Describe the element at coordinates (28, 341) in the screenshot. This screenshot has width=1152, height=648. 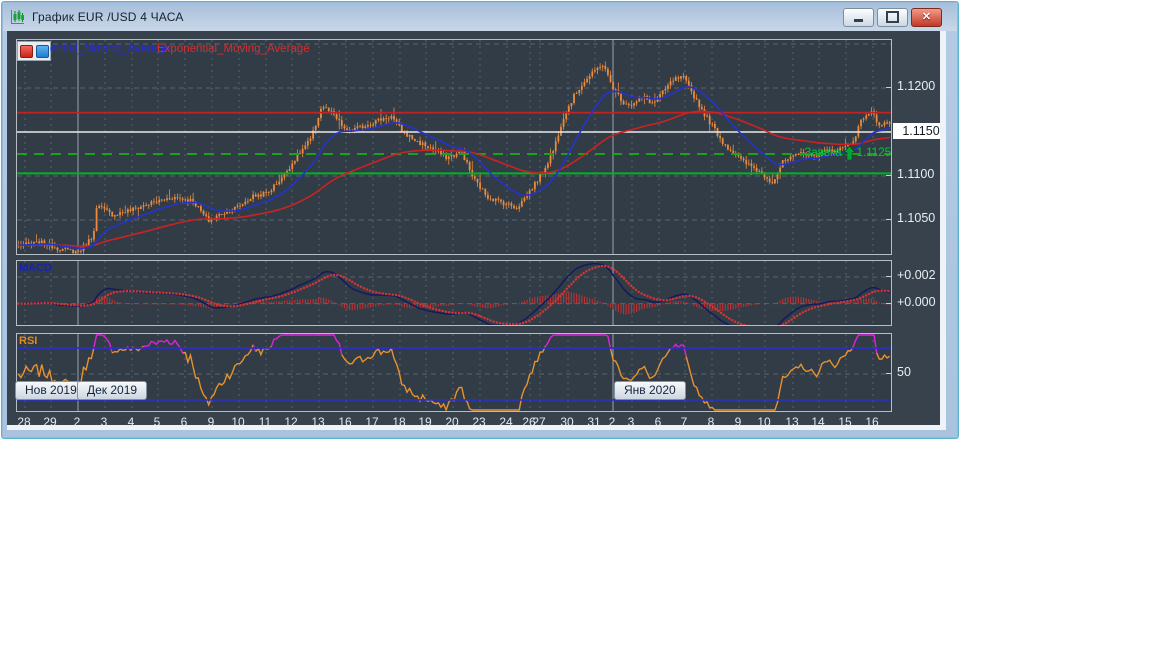
I see `rsi-label: RSI` at that location.